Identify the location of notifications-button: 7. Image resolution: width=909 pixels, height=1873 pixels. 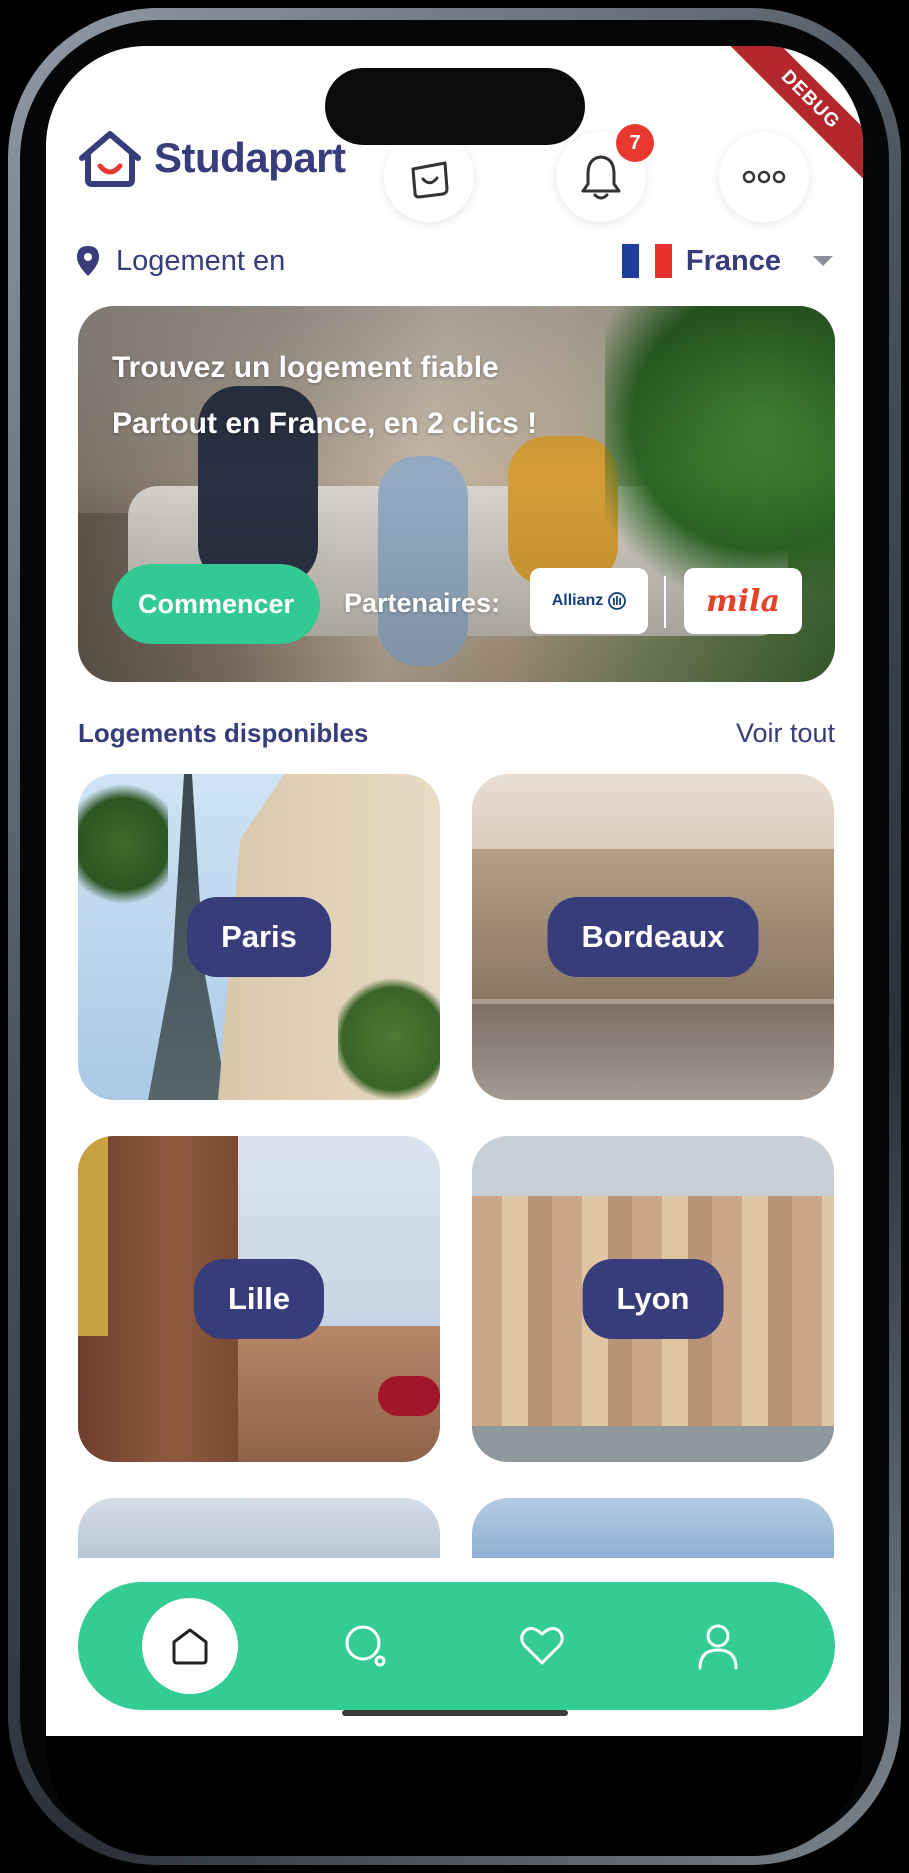
(605, 173).